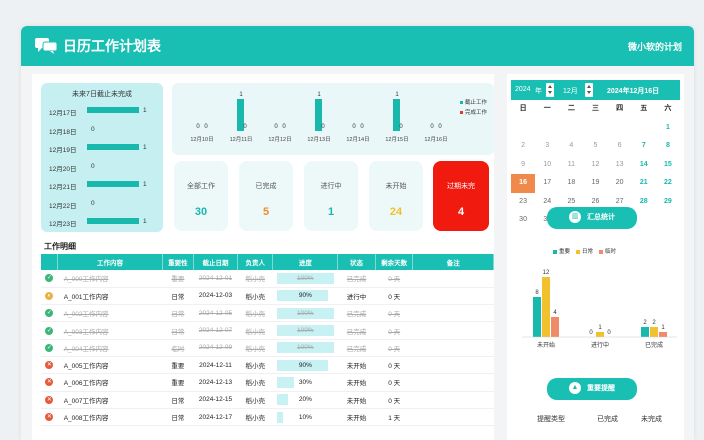 The height and width of the screenshot is (440, 704). Describe the element at coordinates (305, 382) in the screenshot. I see `progress-text: 30%` at that location.